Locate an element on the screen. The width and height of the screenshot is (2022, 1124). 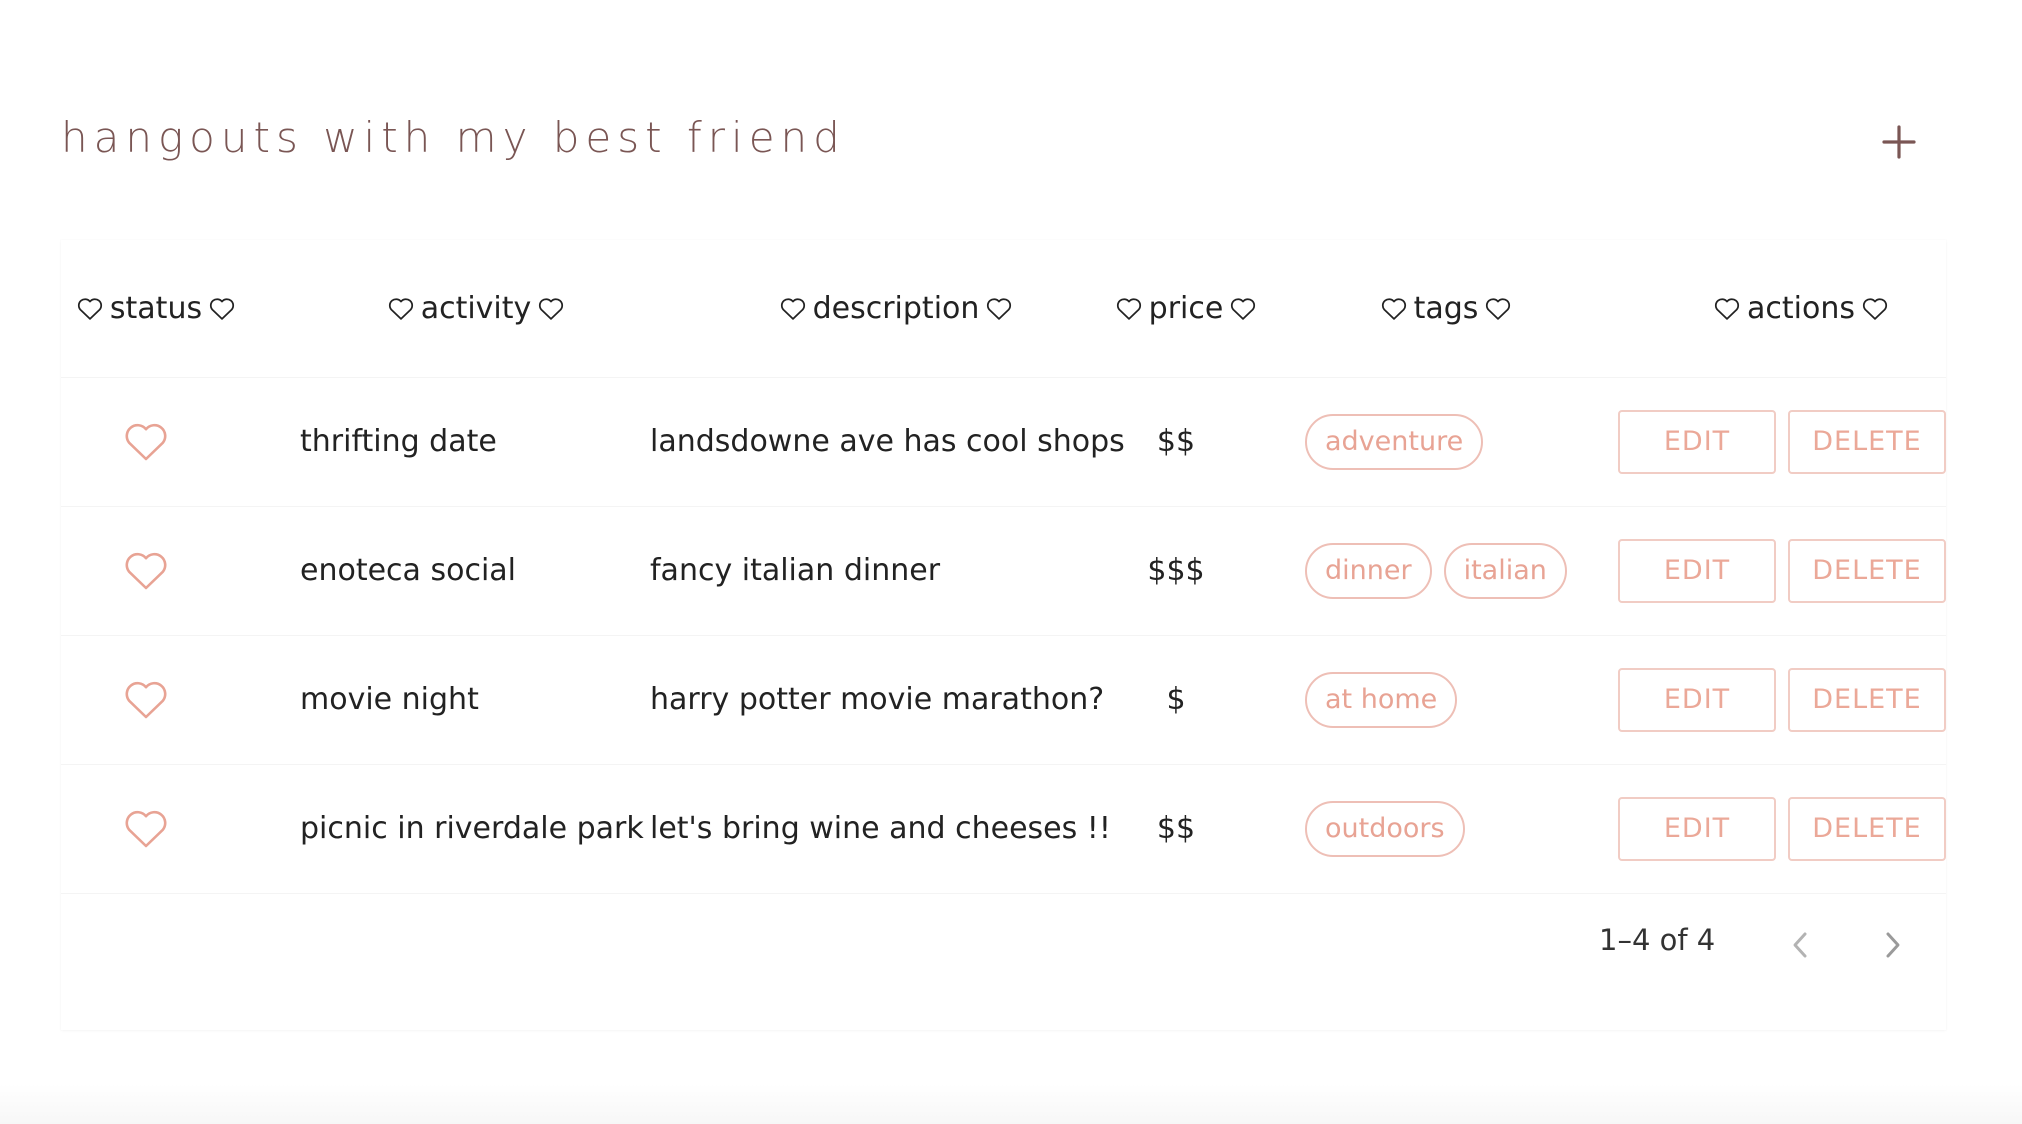
column-header-activity: activity is located at coordinates (476, 308).